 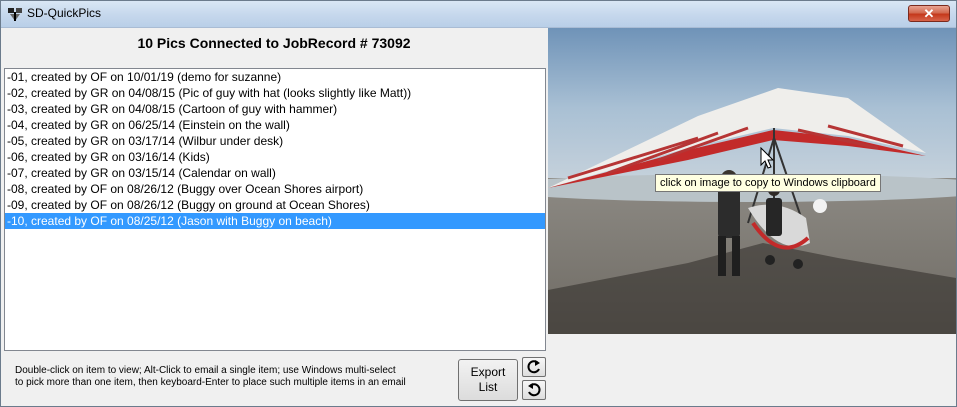 What do you see at coordinates (274, 43) in the screenshot?
I see `page-title: 10 Pics Connected to JobRecord # 73092` at bounding box center [274, 43].